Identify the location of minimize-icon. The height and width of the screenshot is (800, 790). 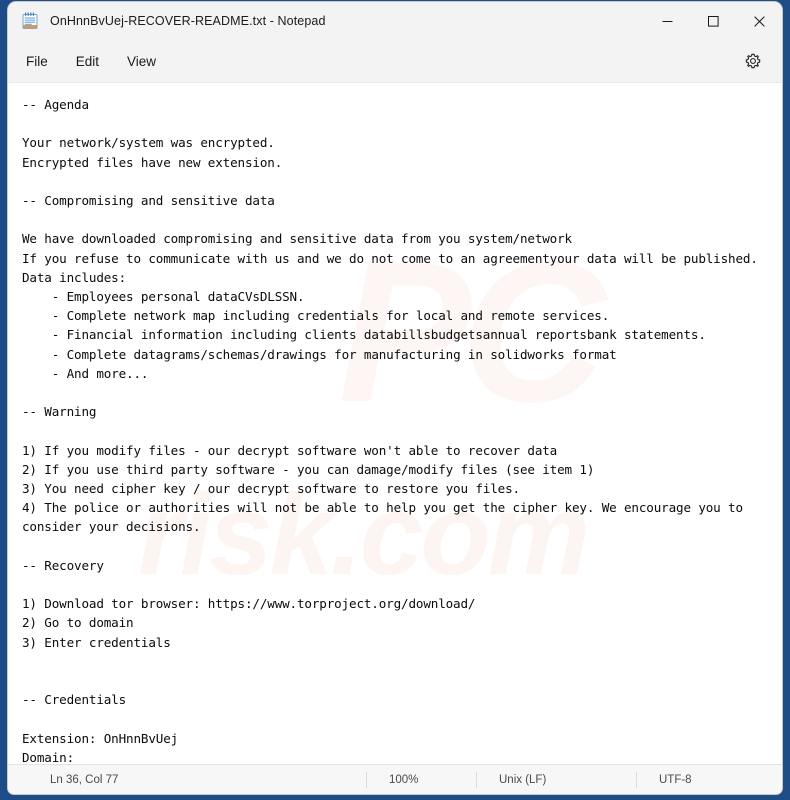
(667, 21).